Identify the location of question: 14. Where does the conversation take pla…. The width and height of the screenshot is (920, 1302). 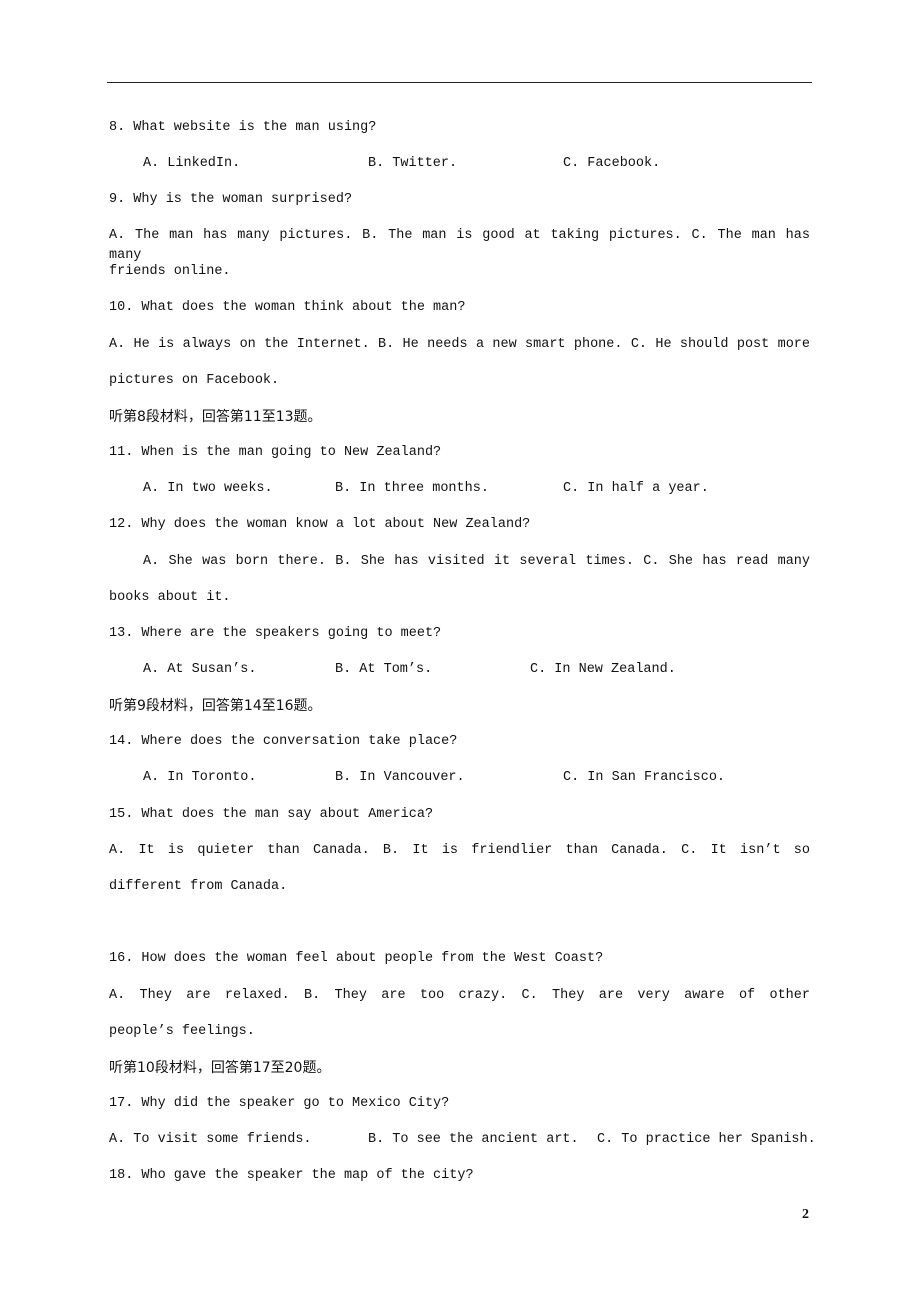
(283, 741).